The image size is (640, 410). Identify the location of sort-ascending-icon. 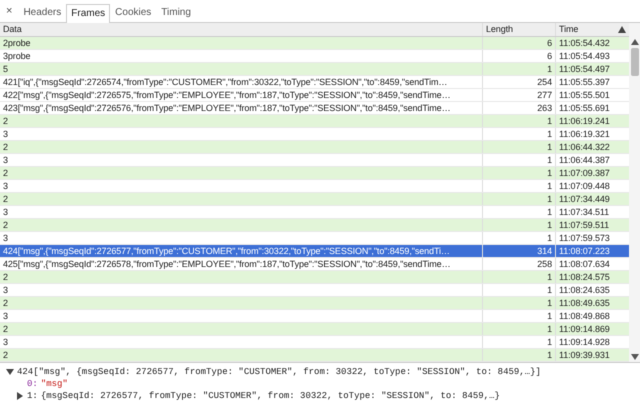
(622, 29).